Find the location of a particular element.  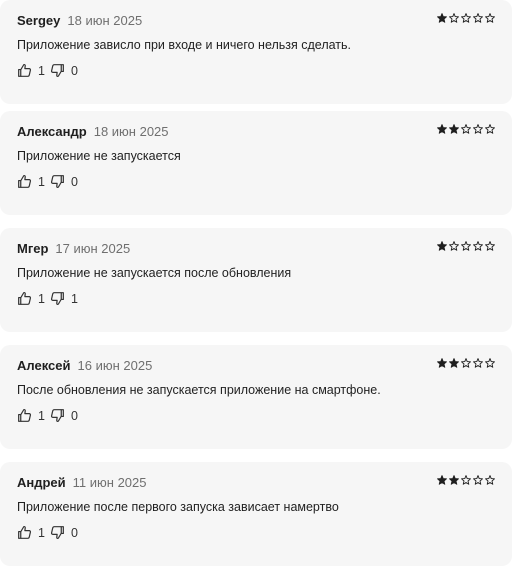

review-header: Андрей 11 июн 2025 is located at coordinates (82, 482).